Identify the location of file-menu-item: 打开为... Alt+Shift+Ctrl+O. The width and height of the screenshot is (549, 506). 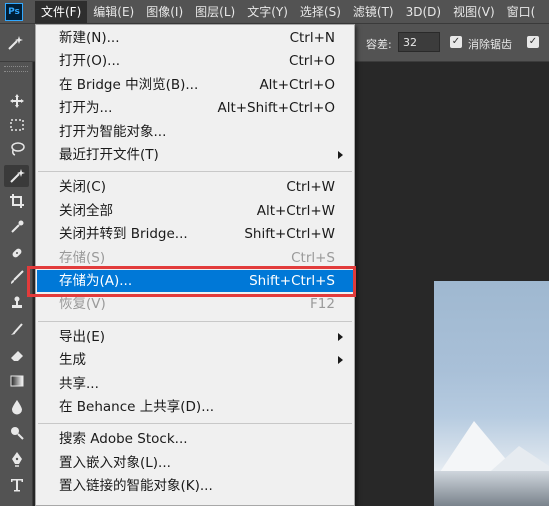
(195, 108).